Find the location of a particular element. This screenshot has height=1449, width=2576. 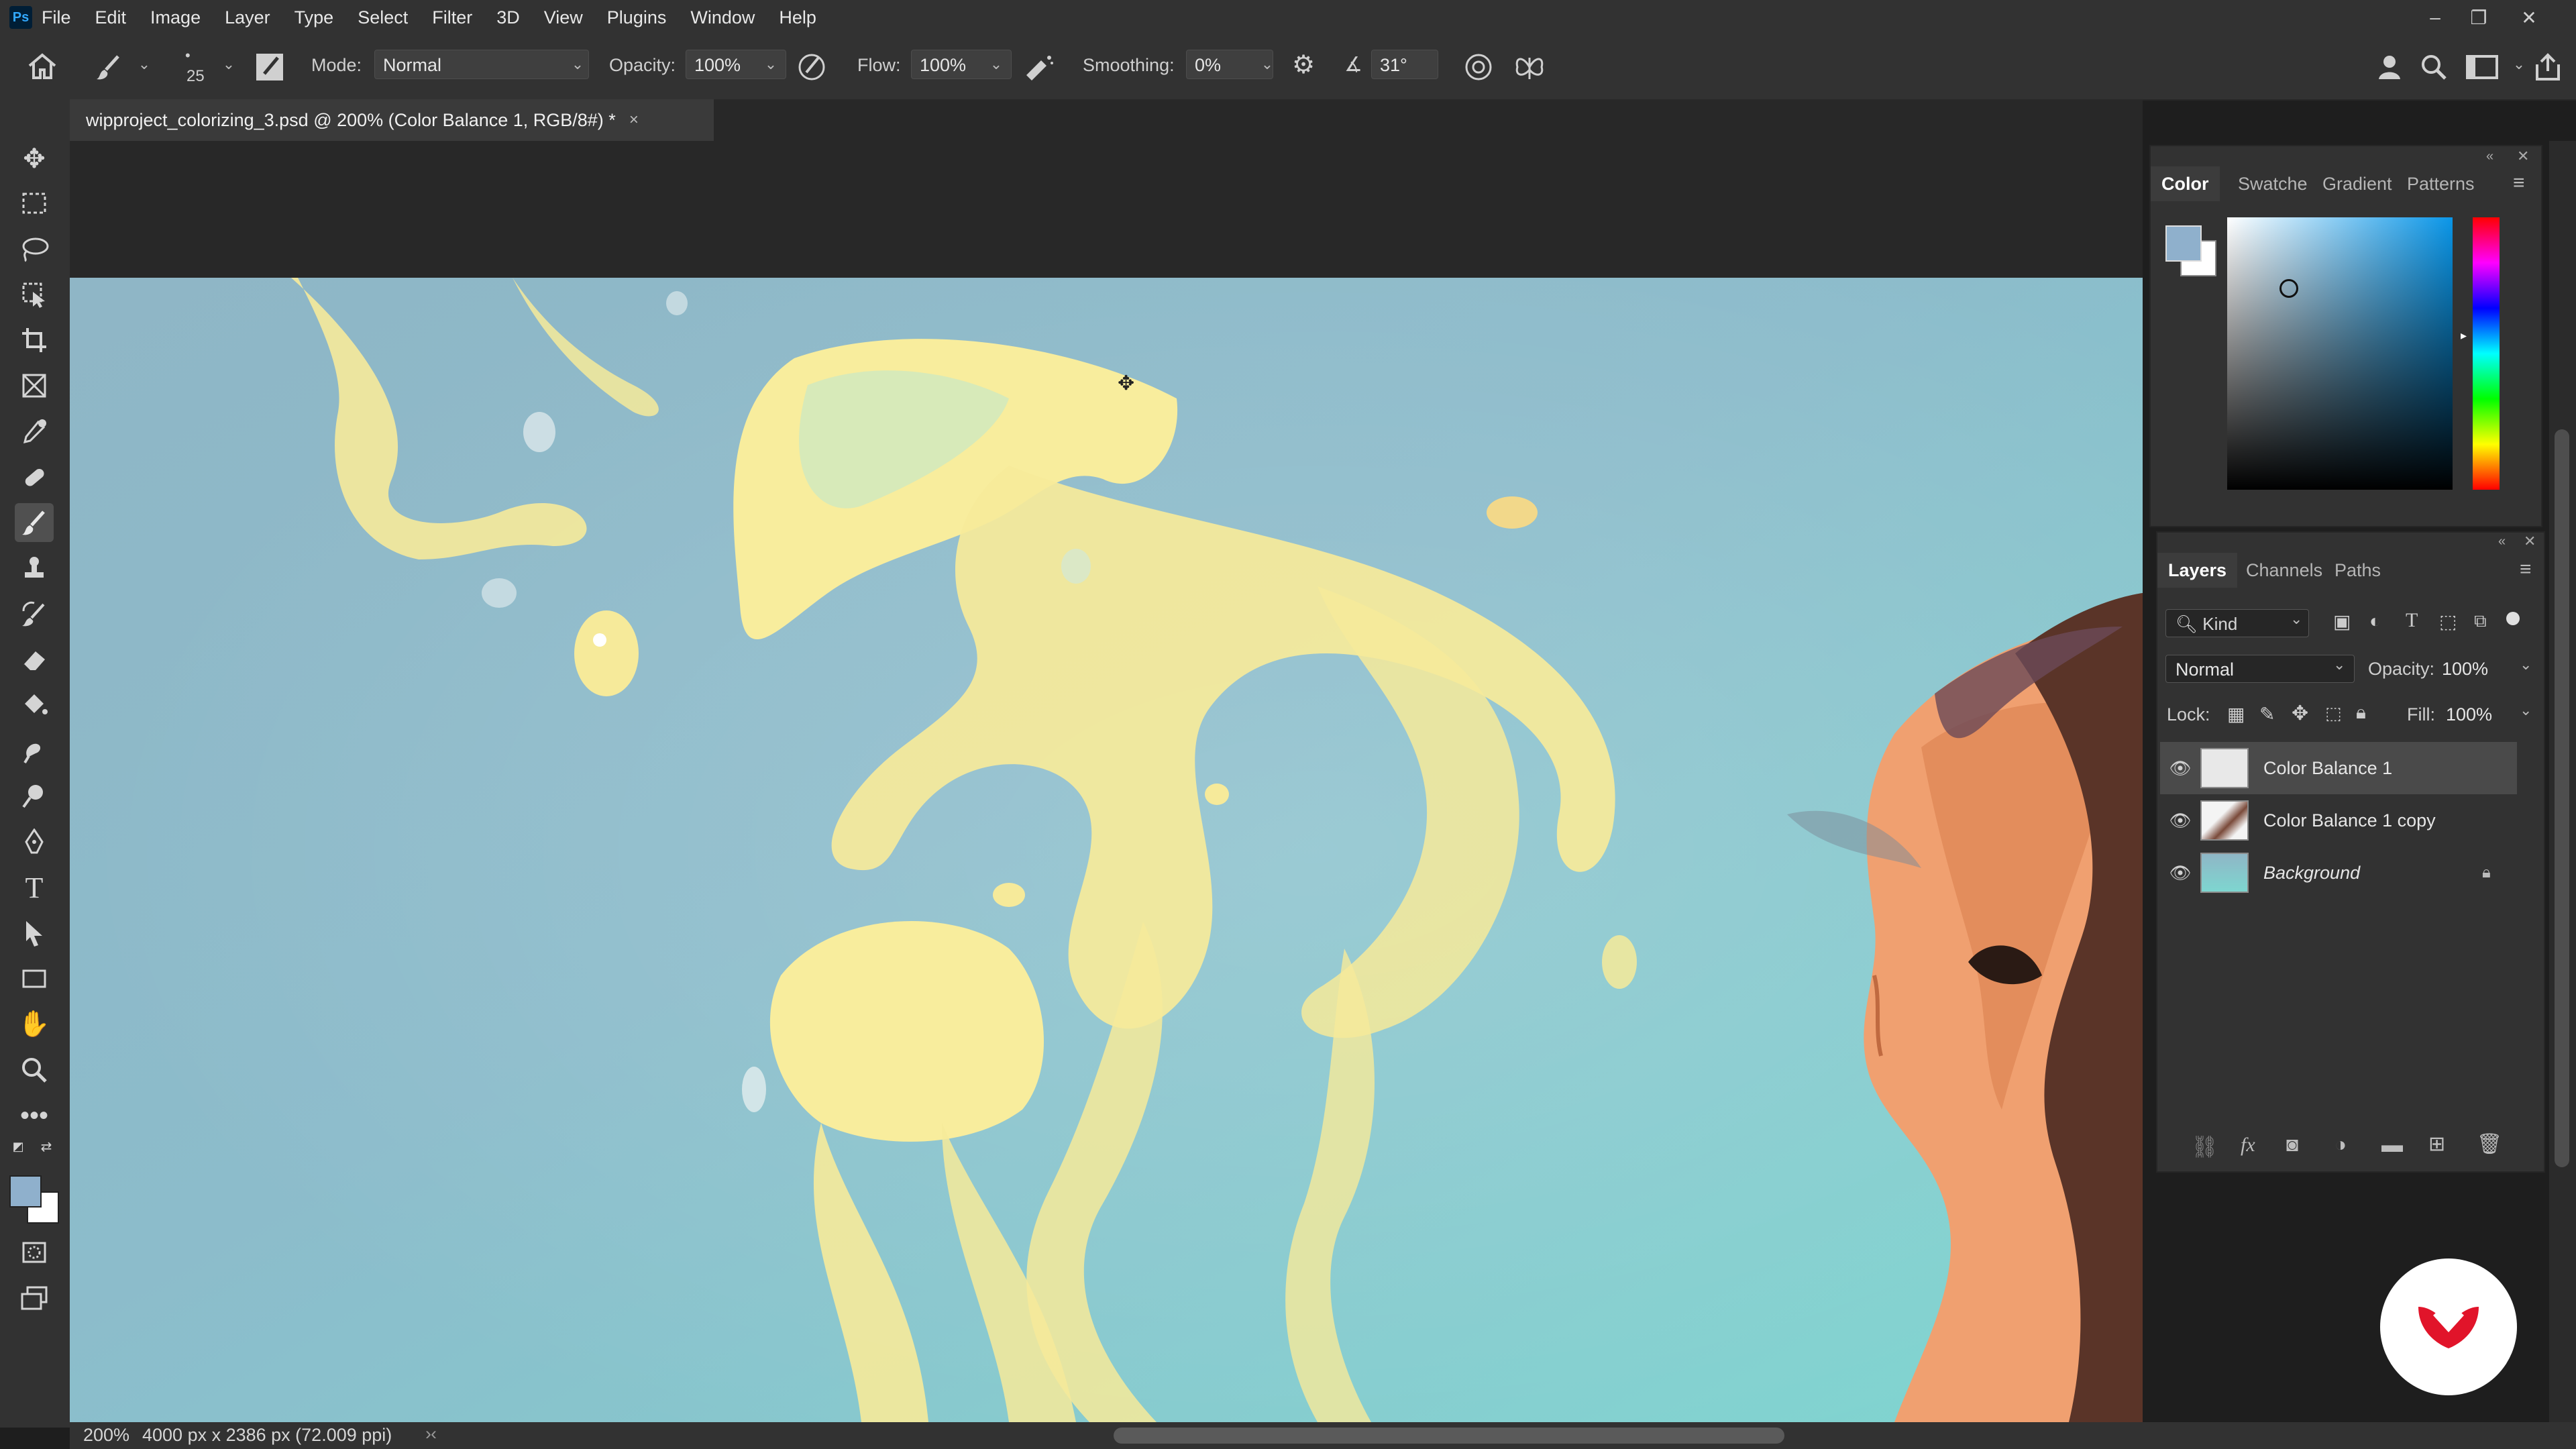

filter-adjustment-icon: ◐ is located at coordinates (2375, 621).